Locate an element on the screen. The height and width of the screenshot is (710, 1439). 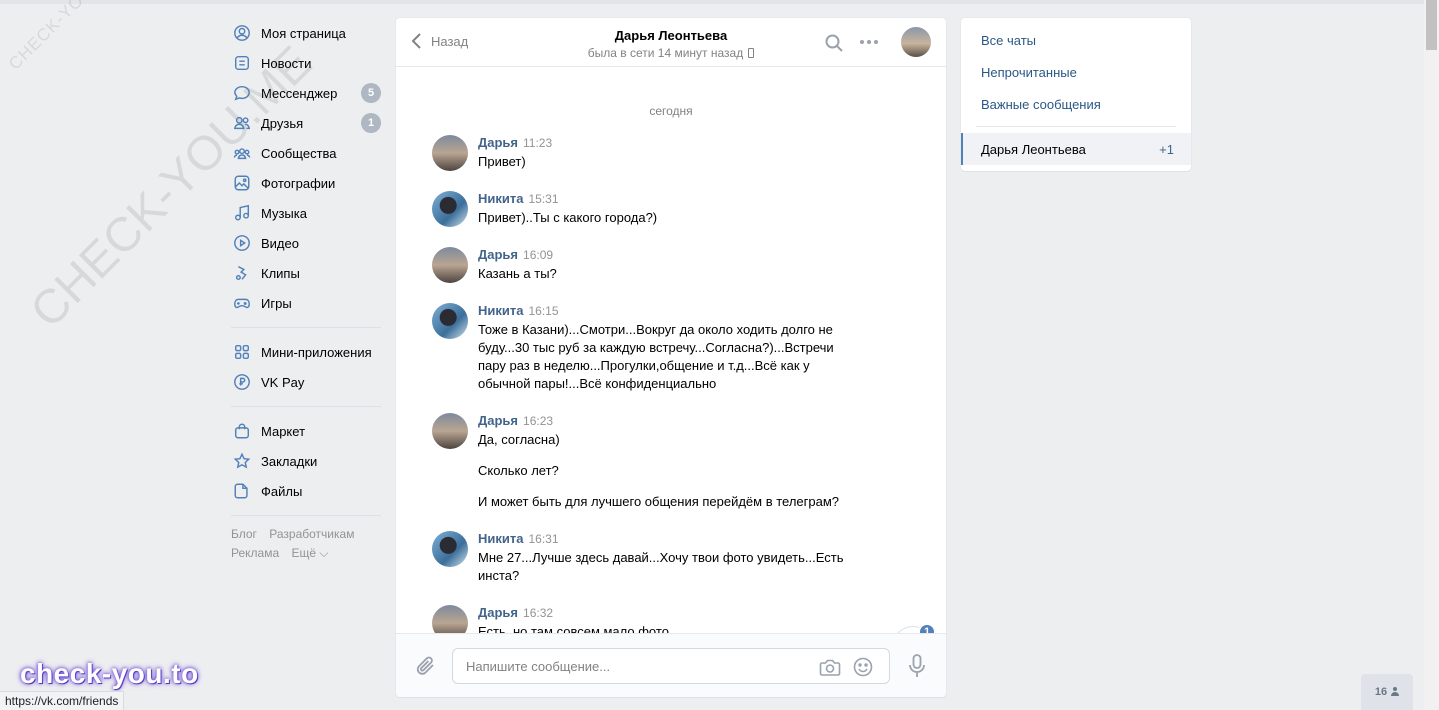
nav-item-market: Маркет is located at coordinates (306, 431).